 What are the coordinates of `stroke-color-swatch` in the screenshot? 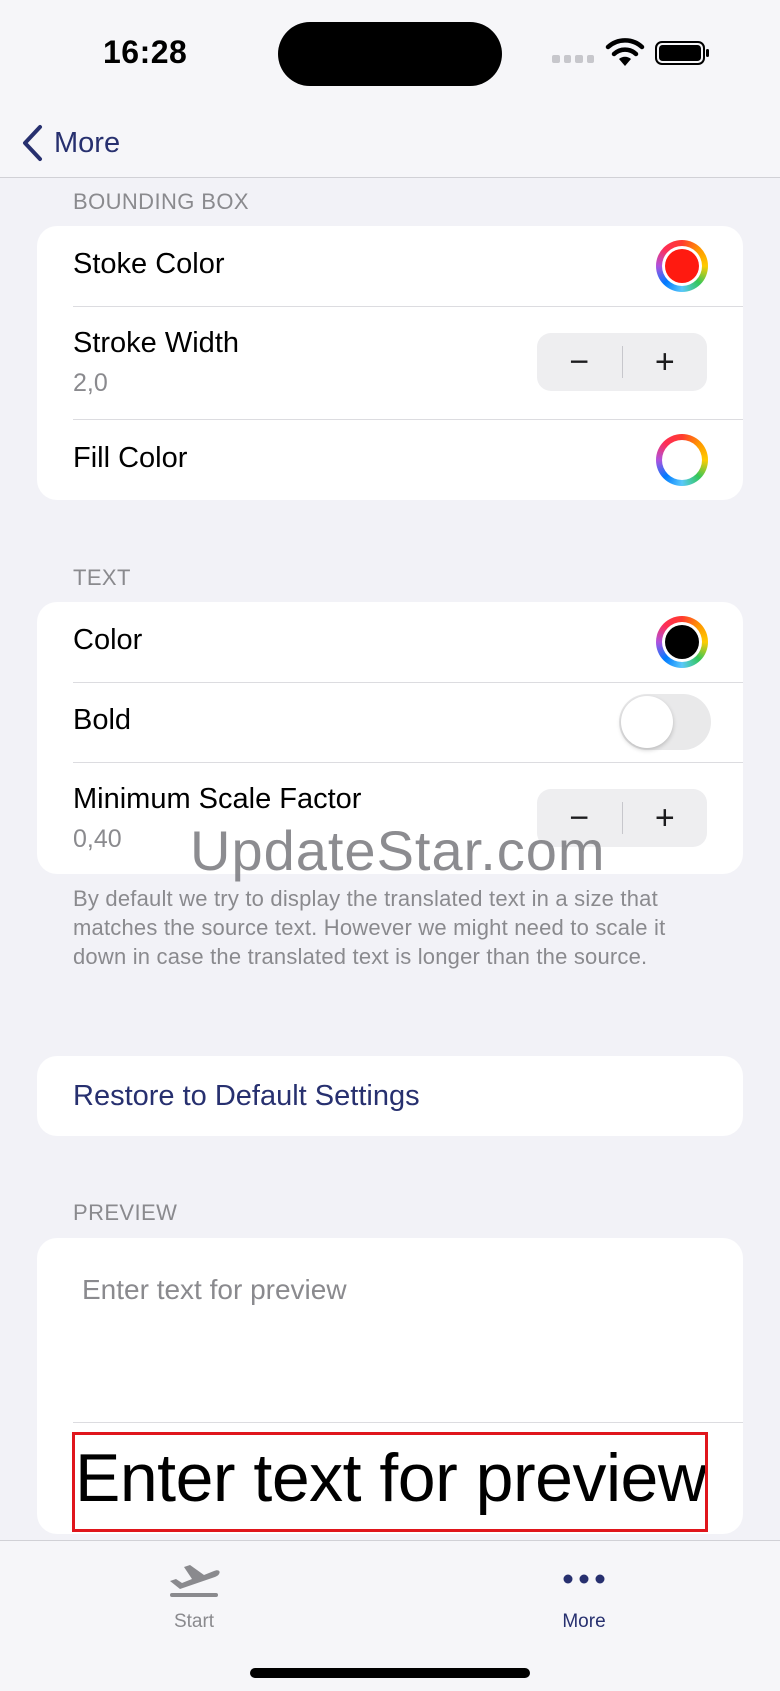 It's located at (682, 266).